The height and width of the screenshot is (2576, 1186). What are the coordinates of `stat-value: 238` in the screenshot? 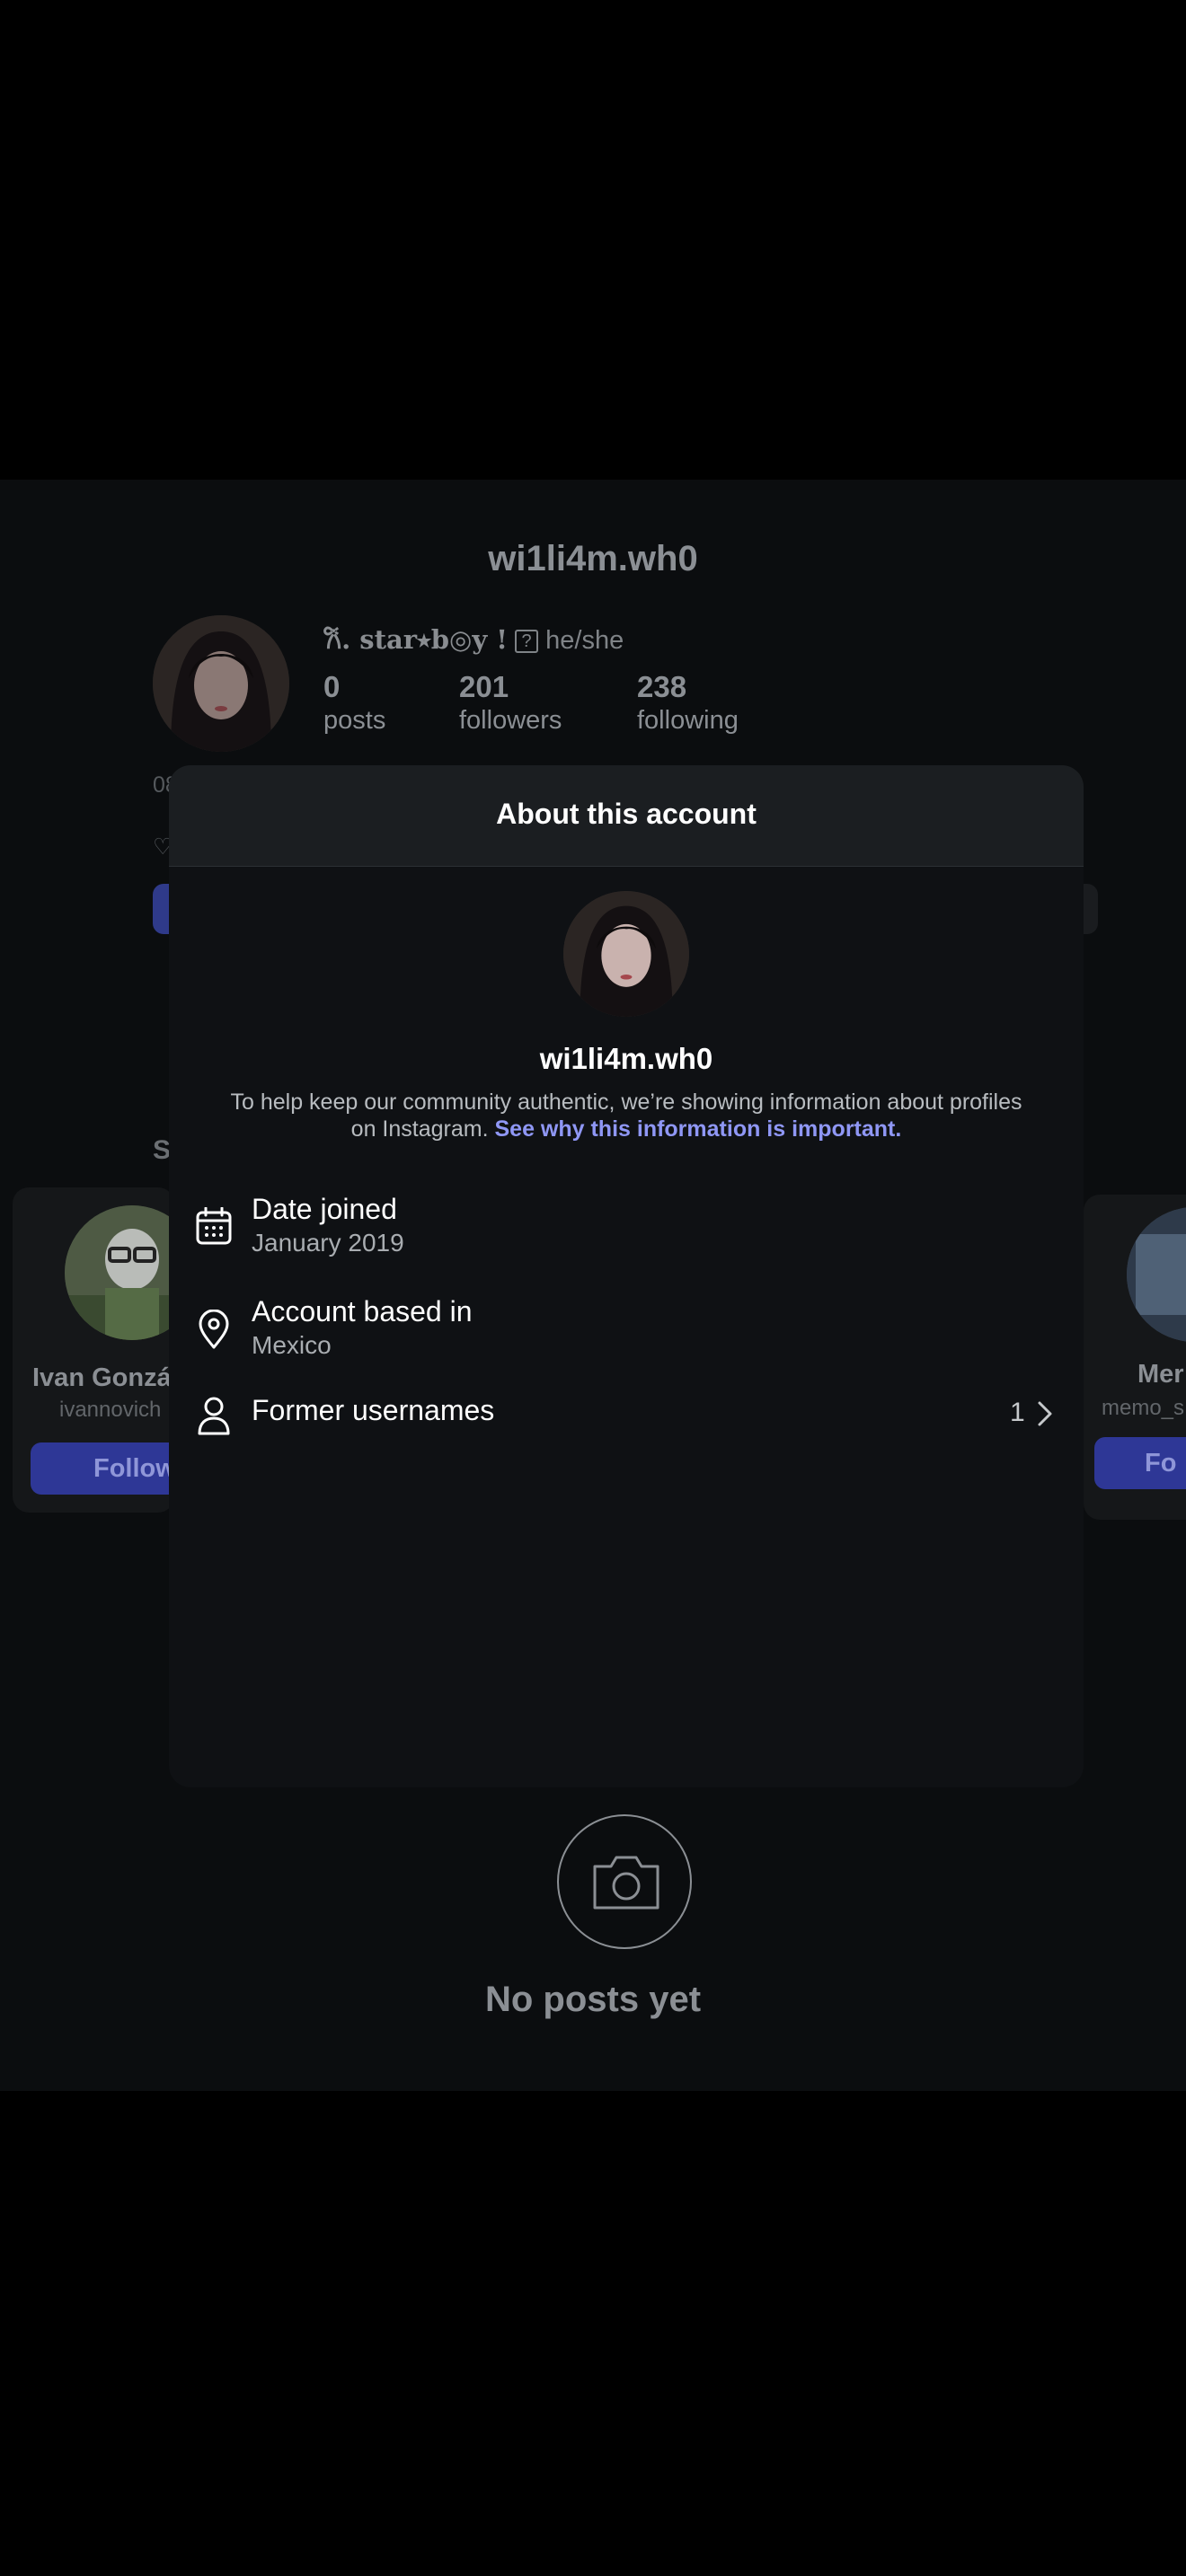 It's located at (662, 686).